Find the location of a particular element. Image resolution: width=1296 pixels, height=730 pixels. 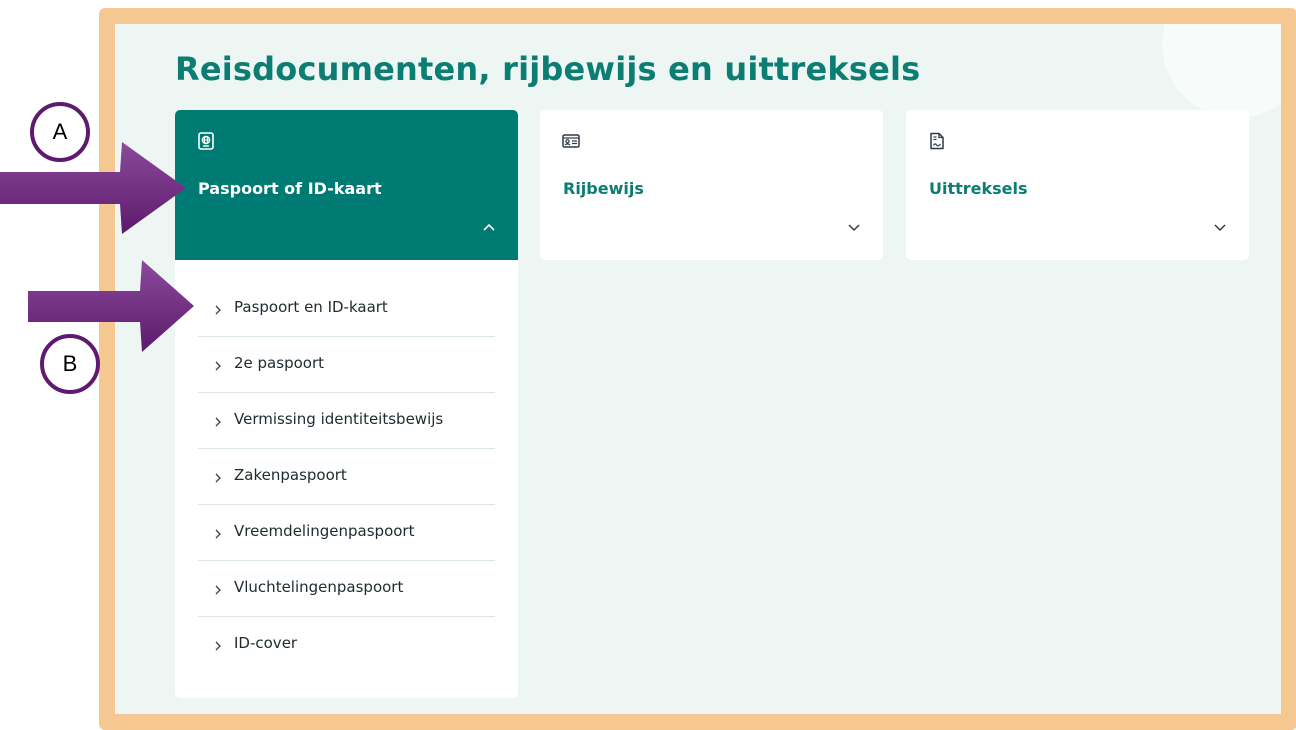

submenu-item: Vluchtelingenpaspoort is located at coordinates (346, 589).